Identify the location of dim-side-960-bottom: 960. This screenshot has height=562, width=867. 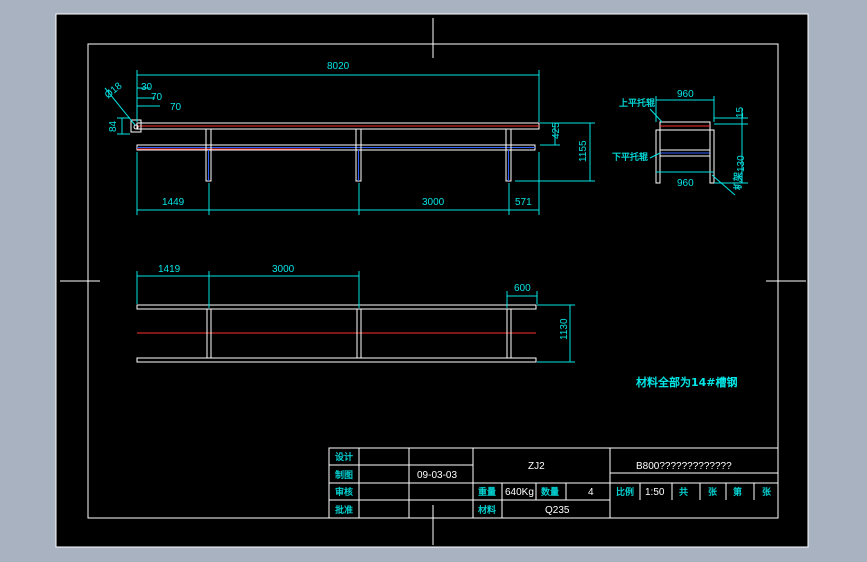
(685, 183).